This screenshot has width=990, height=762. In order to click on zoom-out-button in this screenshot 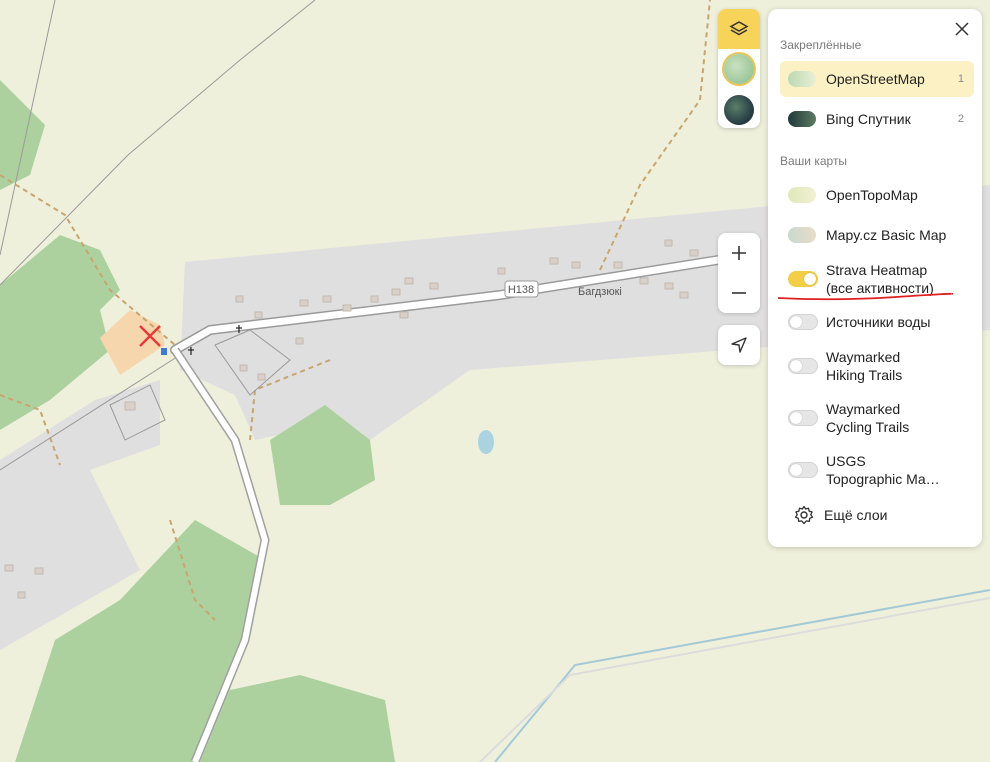, I will do `click(739, 293)`.